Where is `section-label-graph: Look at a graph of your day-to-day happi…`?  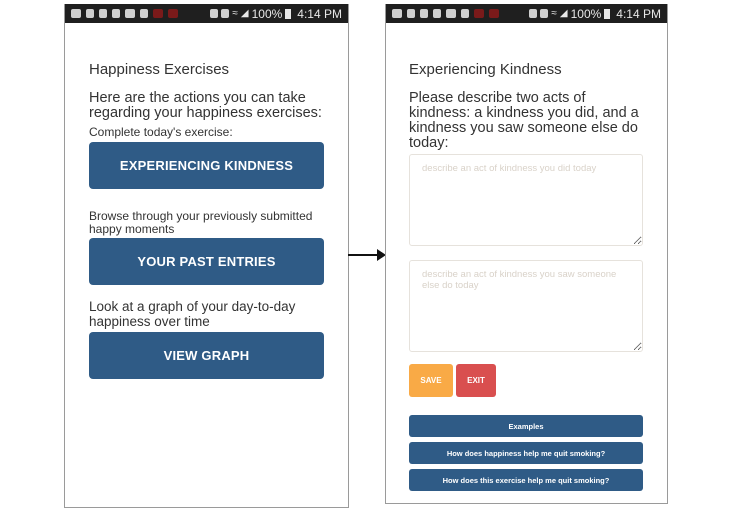 section-label-graph: Look at a graph of your day-to-day happi… is located at coordinates (192, 314).